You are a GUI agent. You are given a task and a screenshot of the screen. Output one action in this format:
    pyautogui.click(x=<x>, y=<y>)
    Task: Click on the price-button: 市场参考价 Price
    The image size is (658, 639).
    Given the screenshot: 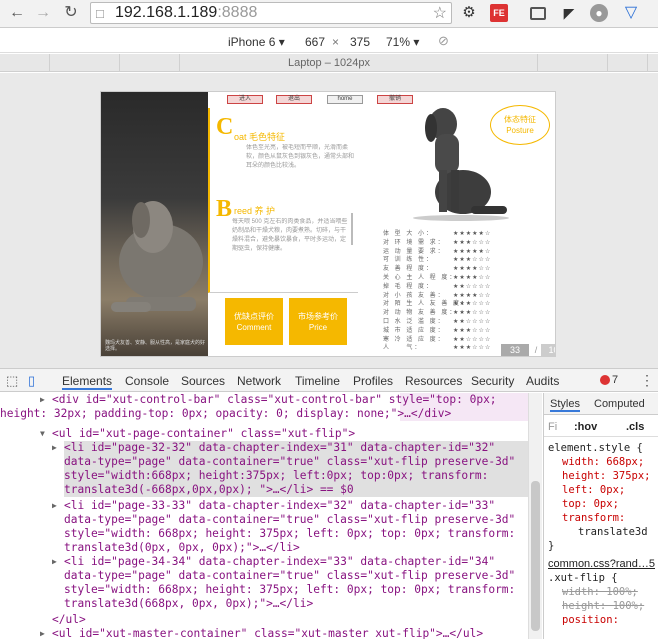 What is the action you would take?
    pyautogui.click(x=318, y=321)
    